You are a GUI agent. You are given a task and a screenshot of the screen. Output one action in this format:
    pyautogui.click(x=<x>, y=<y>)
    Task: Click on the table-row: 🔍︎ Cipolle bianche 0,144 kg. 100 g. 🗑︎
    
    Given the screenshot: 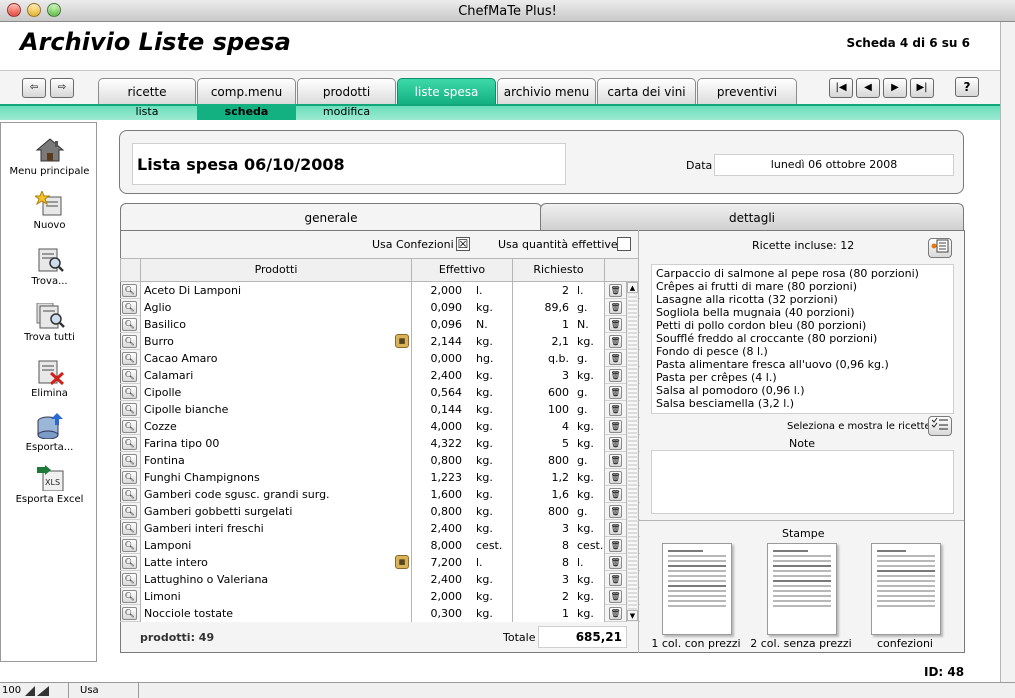 What is the action you would take?
    pyautogui.click(x=380, y=409)
    